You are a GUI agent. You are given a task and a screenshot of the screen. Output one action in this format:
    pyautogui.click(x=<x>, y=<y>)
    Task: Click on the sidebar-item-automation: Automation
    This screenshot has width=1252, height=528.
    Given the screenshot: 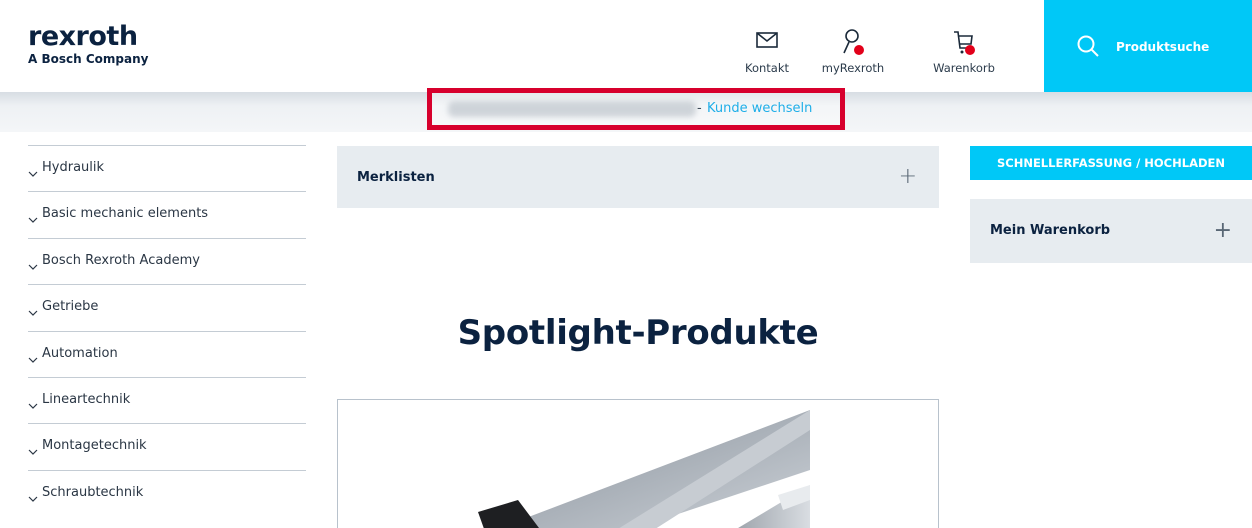 What is the action you would take?
    pyautogui.click(x=167, y=353)
    